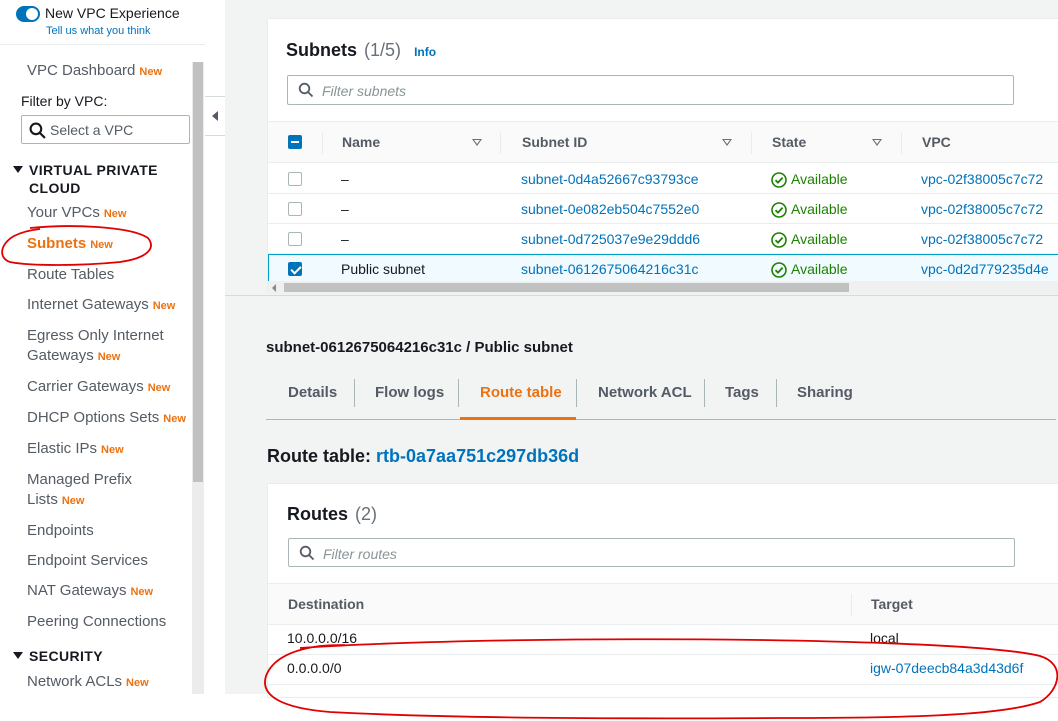 Image resolution: width=1058 pixels, height=721 pixels. I want to click on sidebar-item-dhcp-options-sets: DHCP Options Sets New, so click(106, 418).